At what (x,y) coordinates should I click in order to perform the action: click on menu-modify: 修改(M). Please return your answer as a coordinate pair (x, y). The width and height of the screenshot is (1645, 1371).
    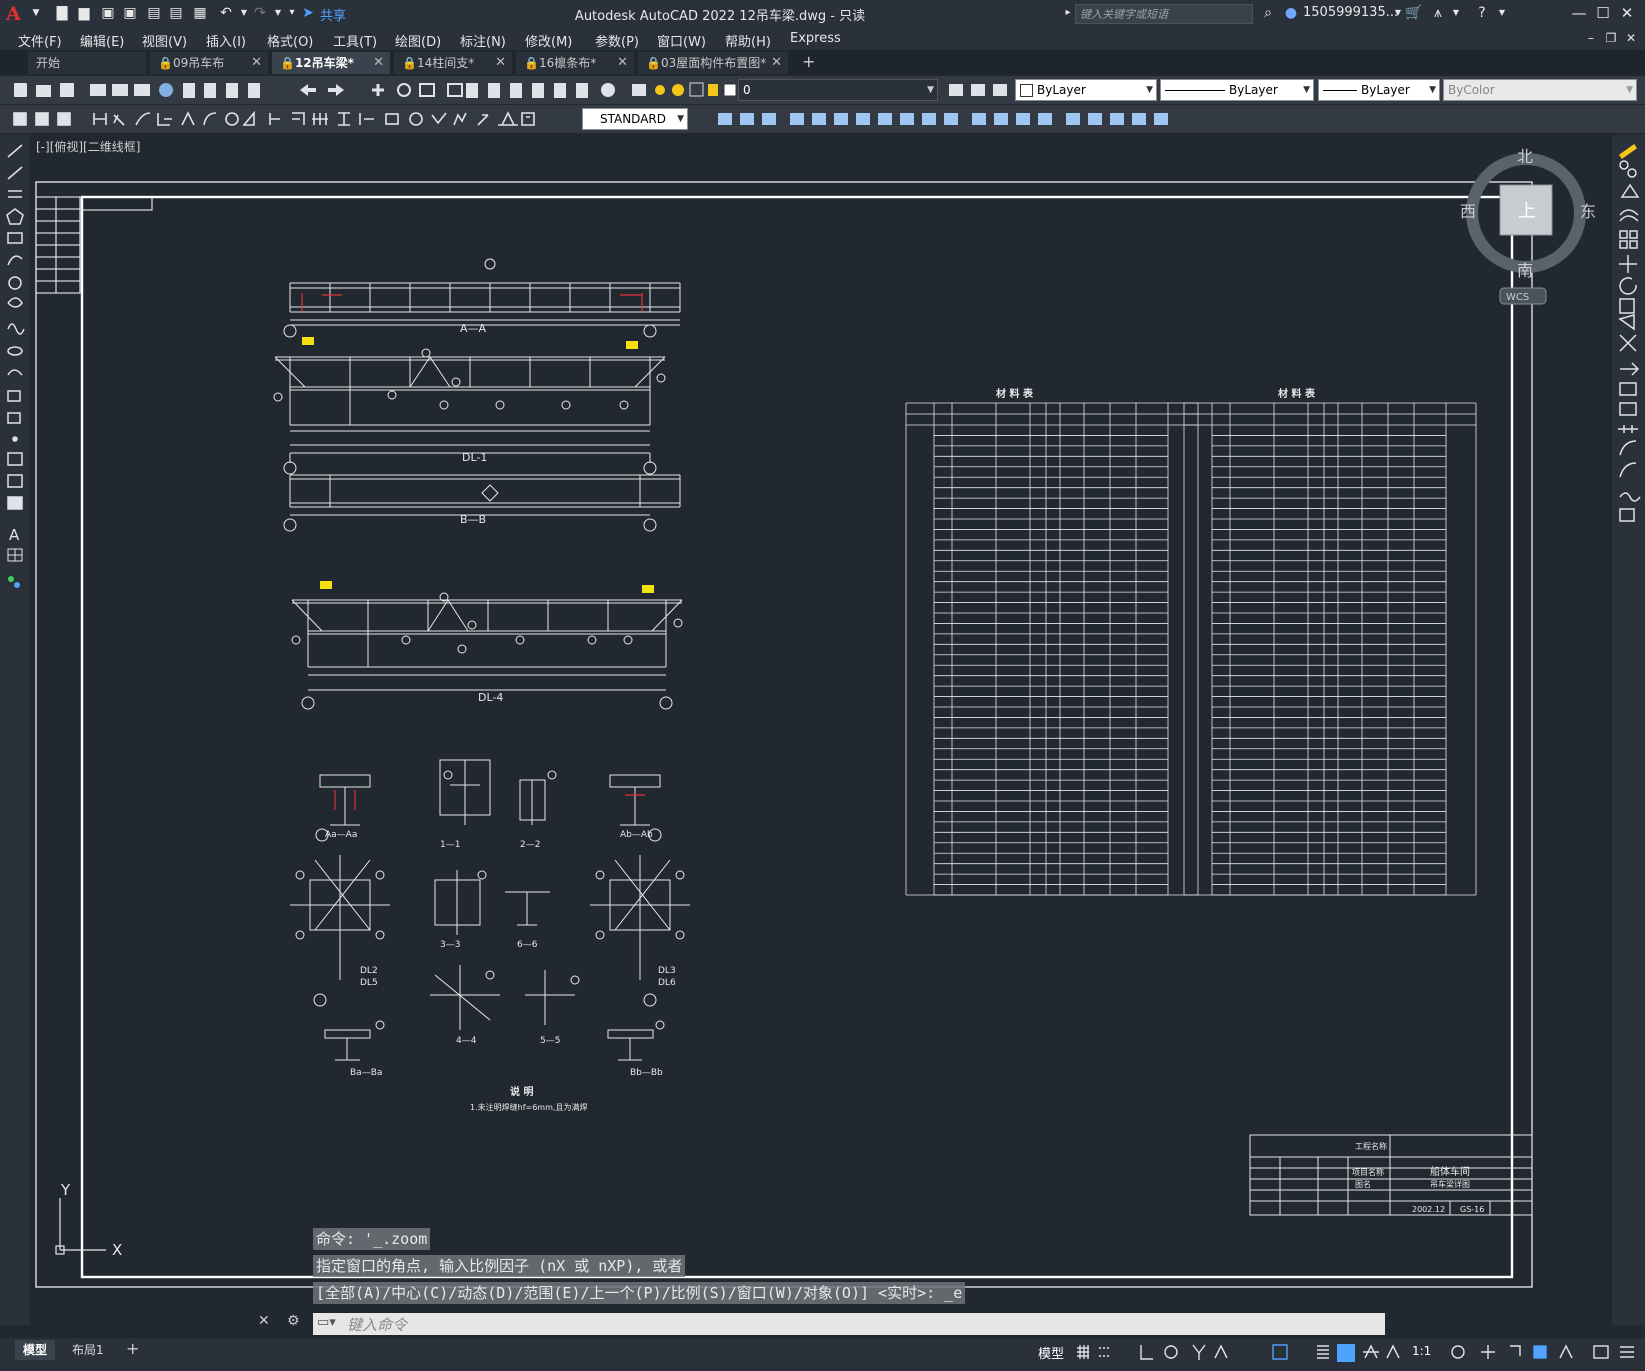
    Looking at the image, I should click on (548, 40).